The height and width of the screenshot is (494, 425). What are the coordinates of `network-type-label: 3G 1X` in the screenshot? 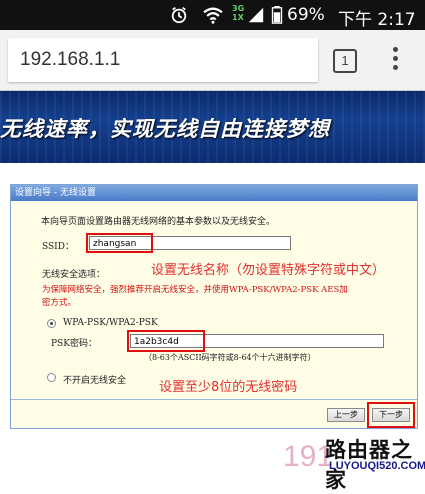 It's located at (238, 13).